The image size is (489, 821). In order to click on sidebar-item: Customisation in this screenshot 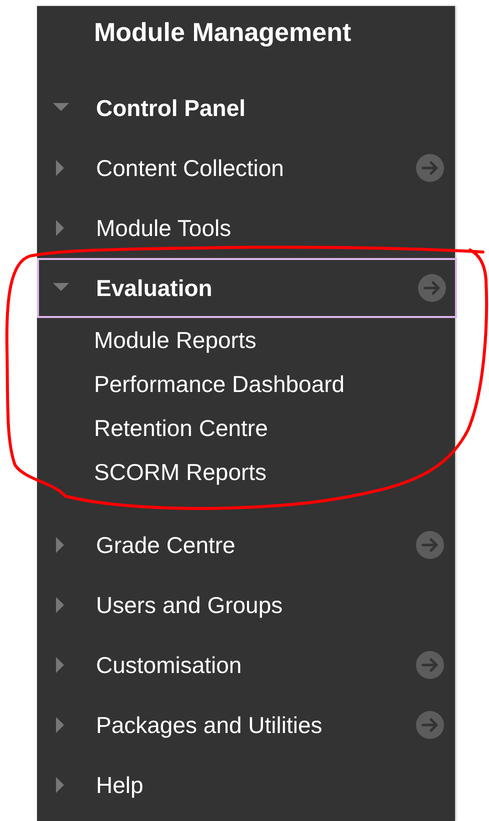, I will do `click(255, 665)`.